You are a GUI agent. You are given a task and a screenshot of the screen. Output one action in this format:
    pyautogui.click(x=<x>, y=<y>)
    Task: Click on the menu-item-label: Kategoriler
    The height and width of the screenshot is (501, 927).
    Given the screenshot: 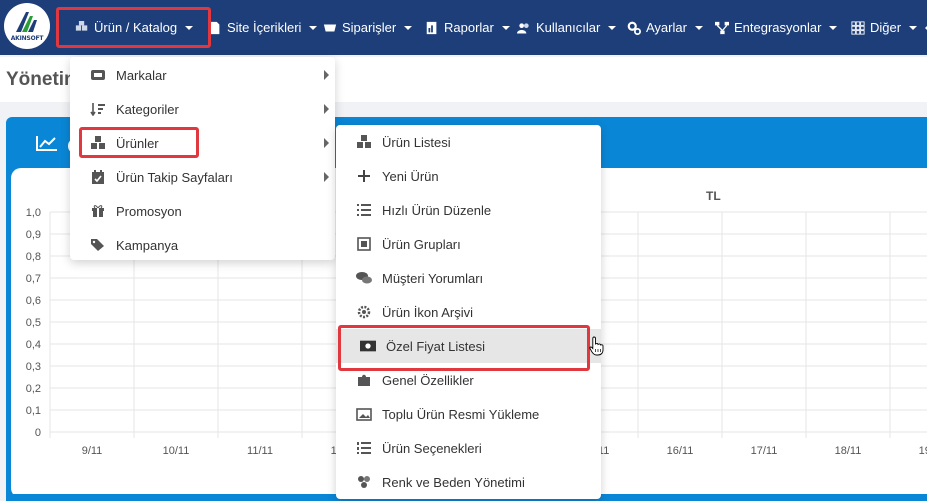 What is the action you would take?
    pyautogui.click(x=147, y=109)
    